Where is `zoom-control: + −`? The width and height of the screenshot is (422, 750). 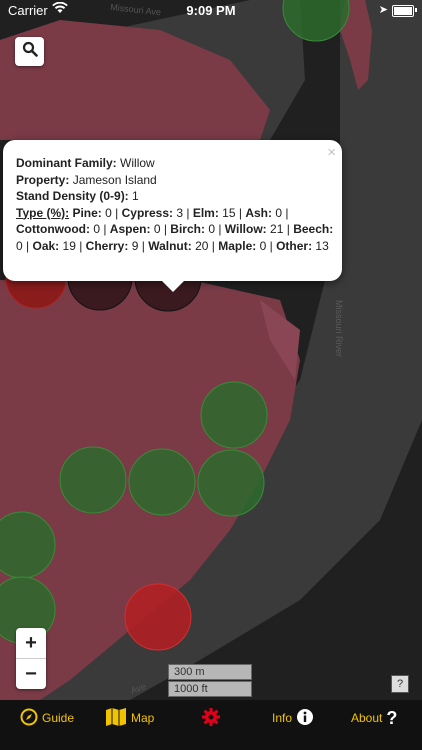 zoom-control: + − is located at coordinates (31, 658).